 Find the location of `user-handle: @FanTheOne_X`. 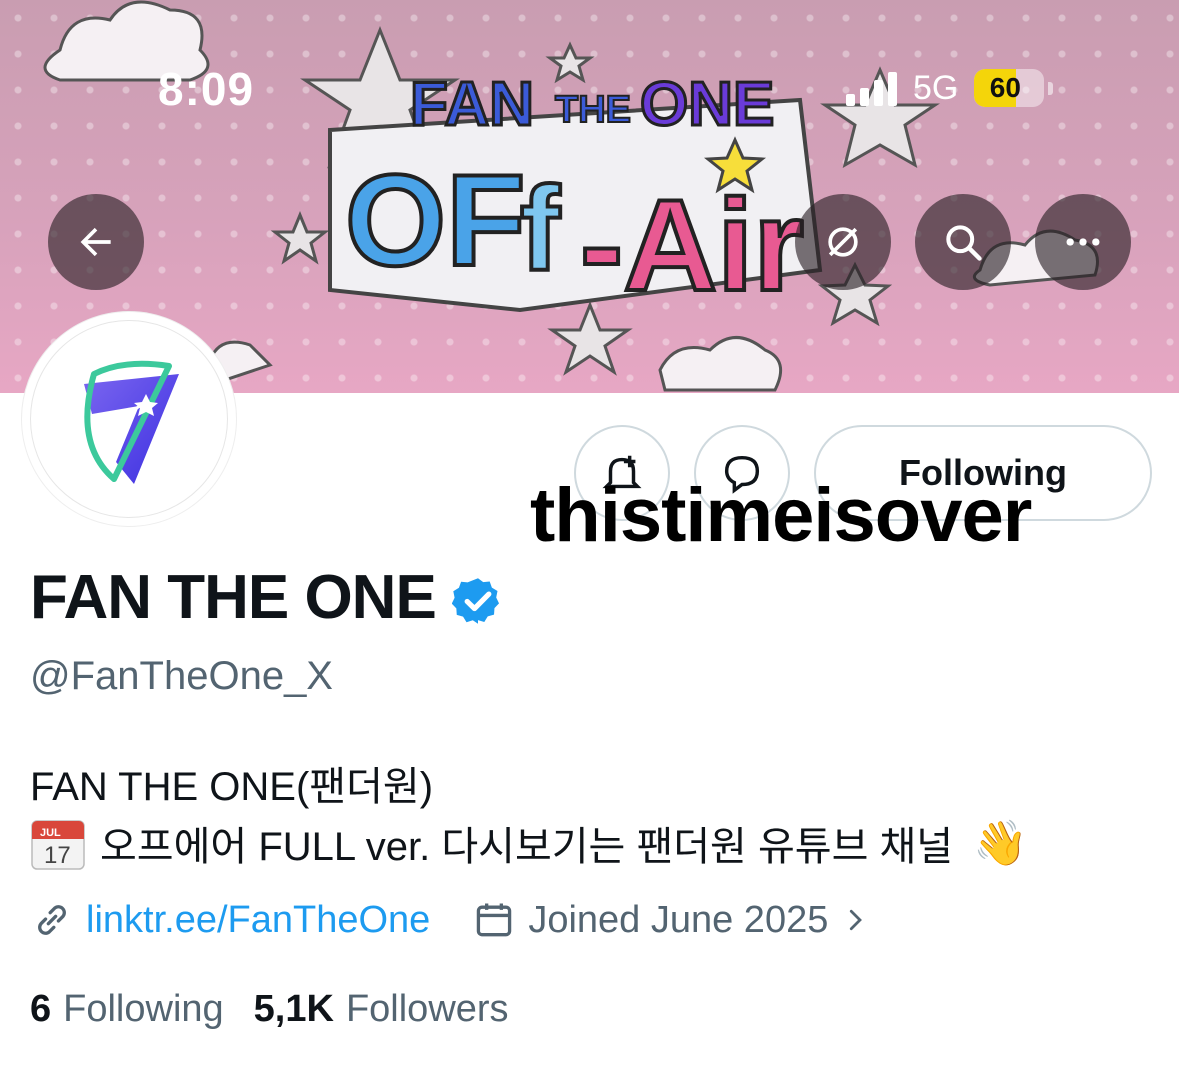

user-handle: @FanTheOne_X is located at coordinates (181, 676).